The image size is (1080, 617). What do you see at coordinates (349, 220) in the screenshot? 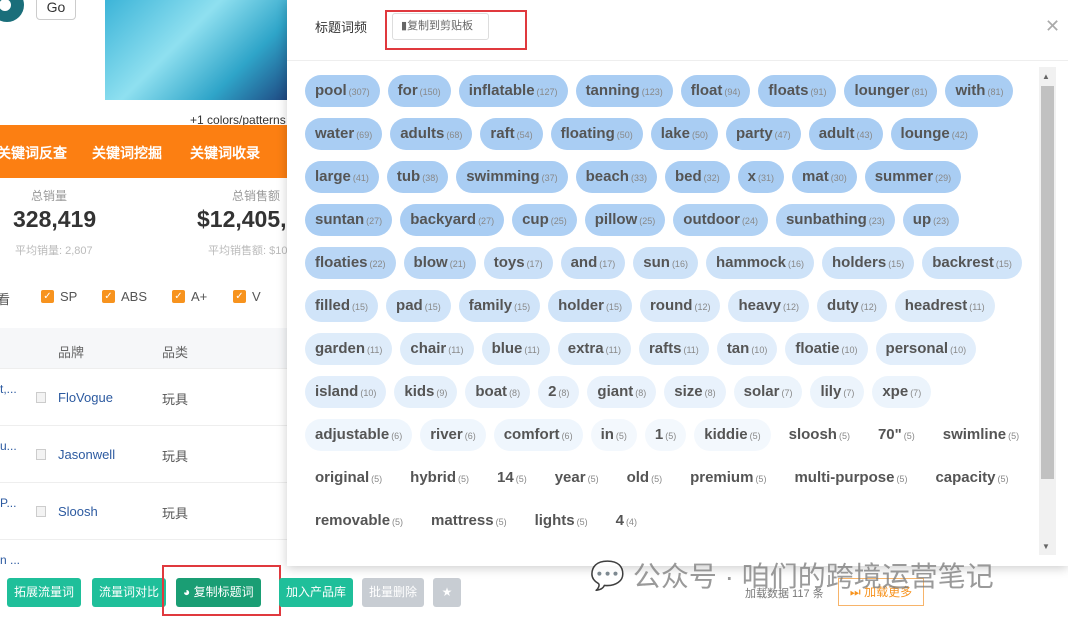
I see `word-tag: suntan (27)` at bounding box center [349, 220].